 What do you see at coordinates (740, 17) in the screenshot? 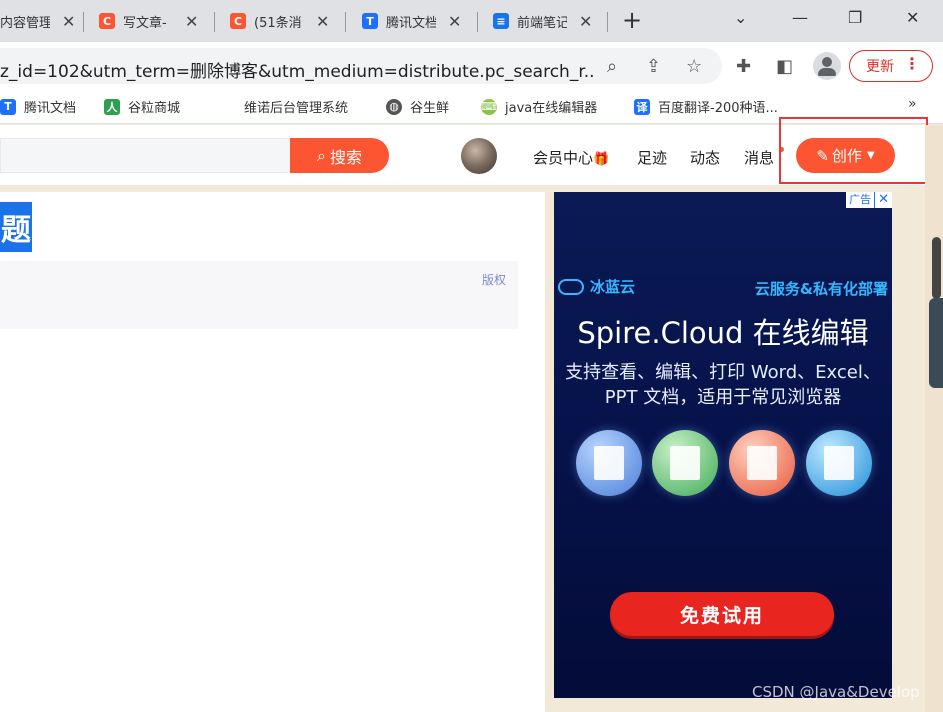
I see `tab-search-chevron-icon: ⌄` at bounding box center [740, 17].